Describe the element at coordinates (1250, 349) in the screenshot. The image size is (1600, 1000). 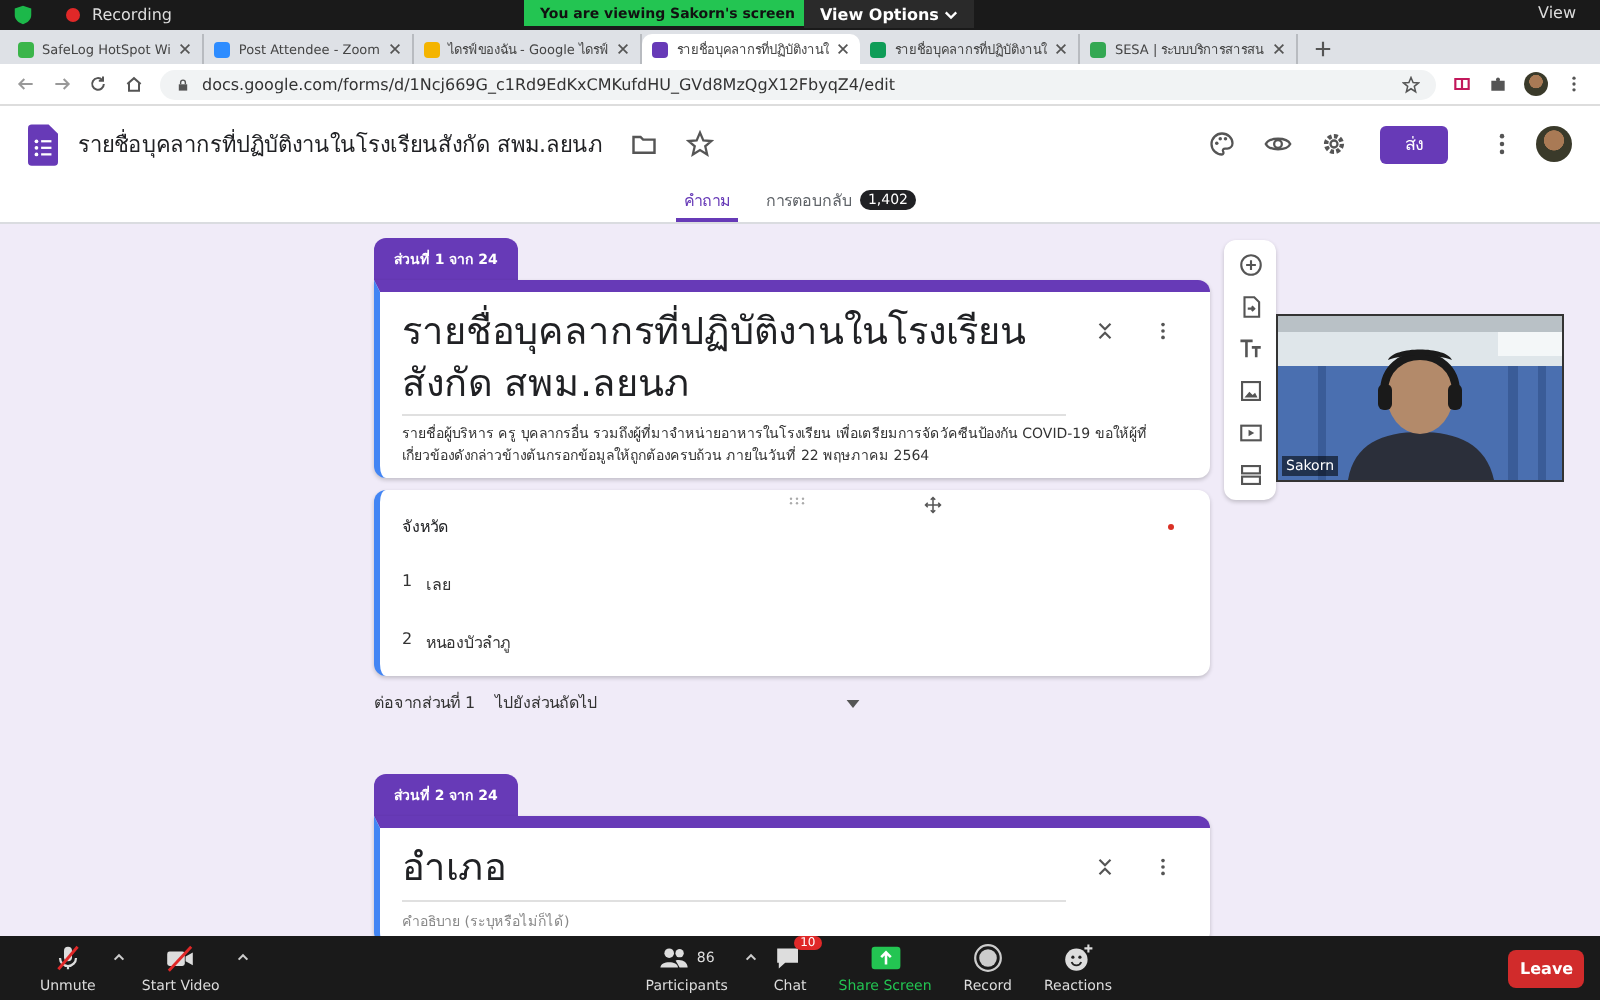
I see `text-icon` at that location.